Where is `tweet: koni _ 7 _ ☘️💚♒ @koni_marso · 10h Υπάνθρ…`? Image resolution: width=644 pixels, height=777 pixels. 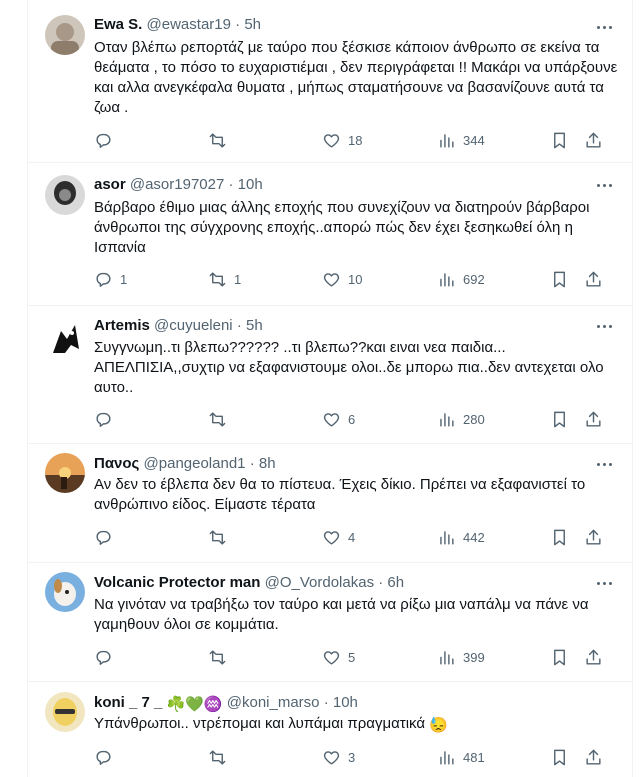 tweet: koni _ 7 _ ☘️💚♒ @koni_marso · 10h Υπάνθρ… is located at coordinates (330, 729).